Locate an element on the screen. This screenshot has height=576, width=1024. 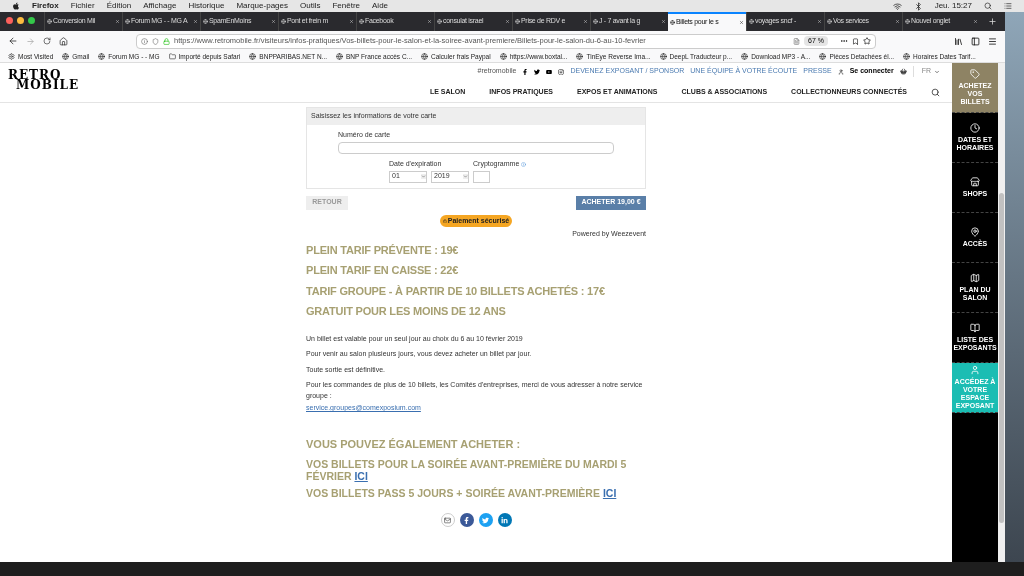
share-twitter-button is located at coordinates (485, 520).